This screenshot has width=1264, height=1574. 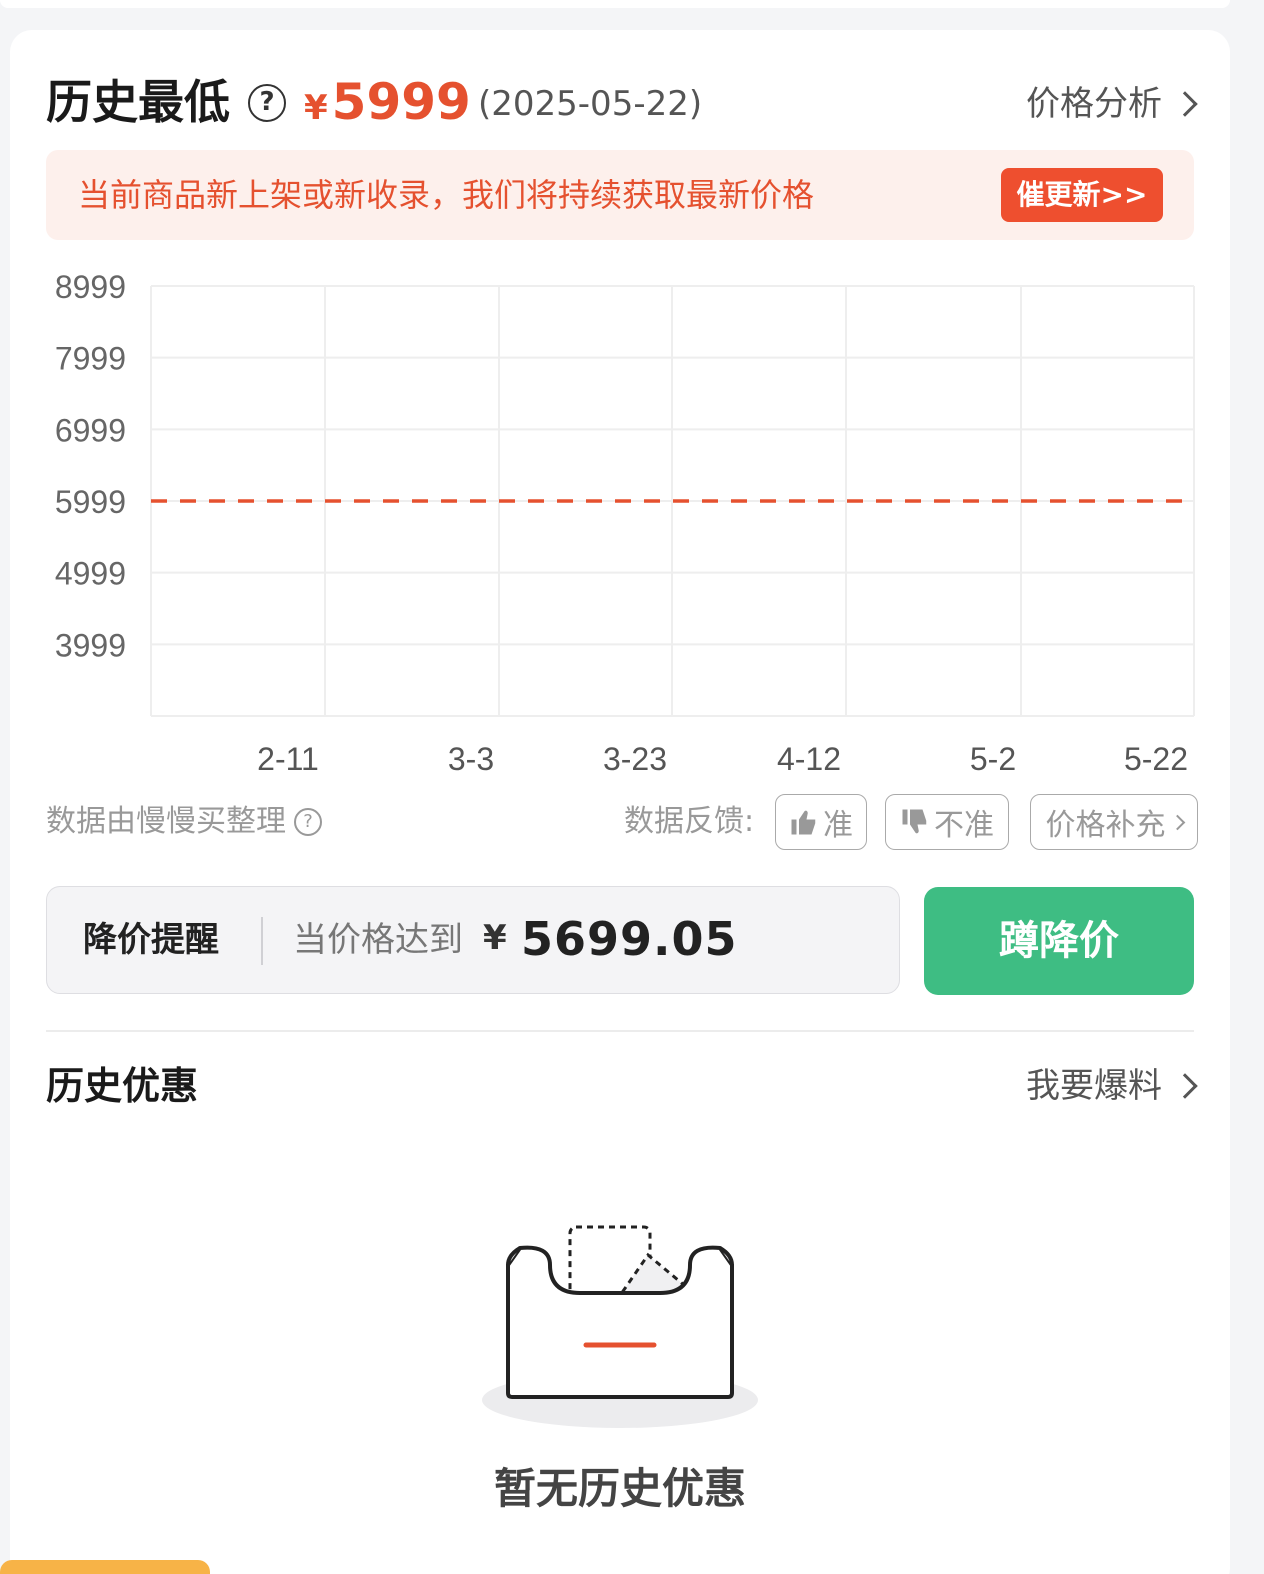 What do you see at coordinates (90, 287) in the screenshot?
I see `y-tick-label: 8999` at bounding box center [90, 287].